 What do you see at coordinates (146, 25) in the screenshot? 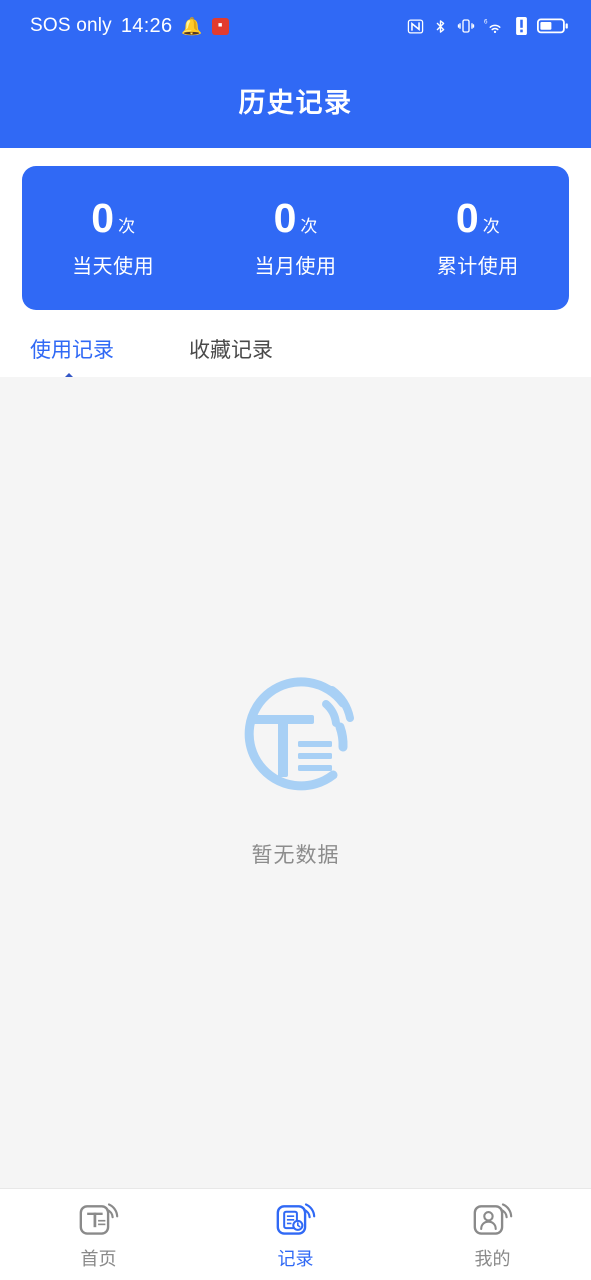
I see `clock-label: 14:26` at bounding box center [146, 25].